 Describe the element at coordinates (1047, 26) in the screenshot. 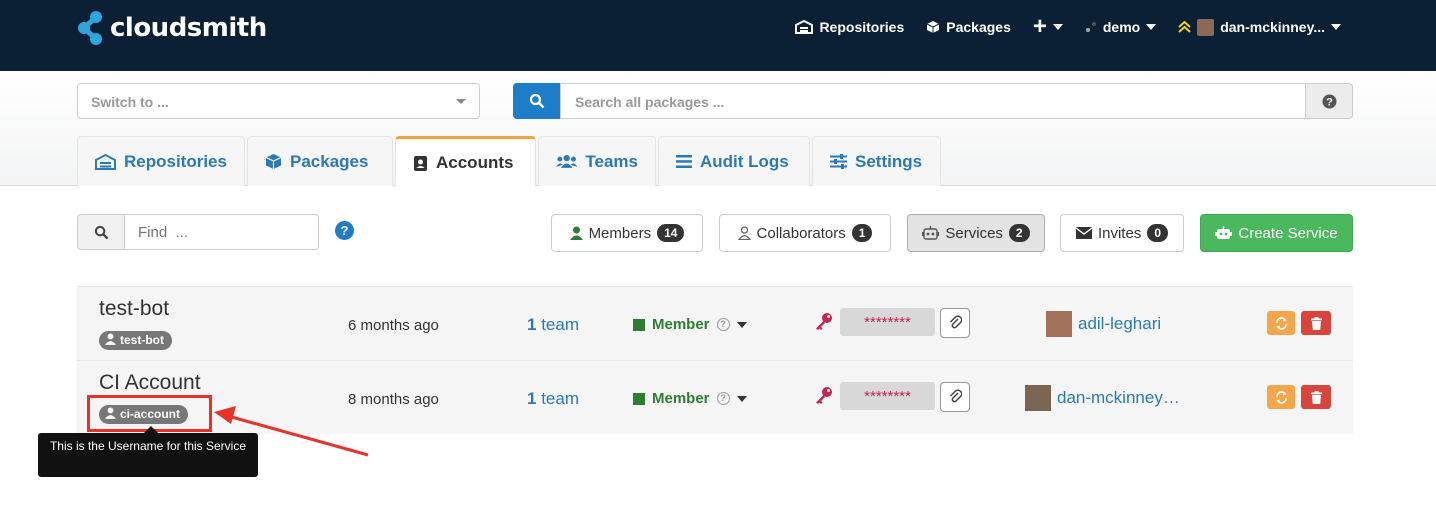

I see `topnav-add-menu: +` at that location.